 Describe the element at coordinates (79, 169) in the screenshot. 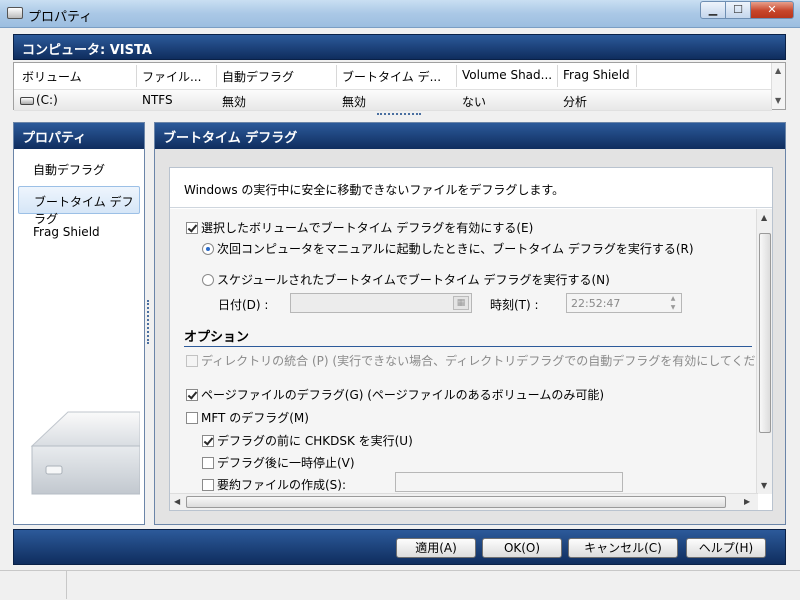

I see `nav-item-auto-defrag: 自動デフラグ` at that location.